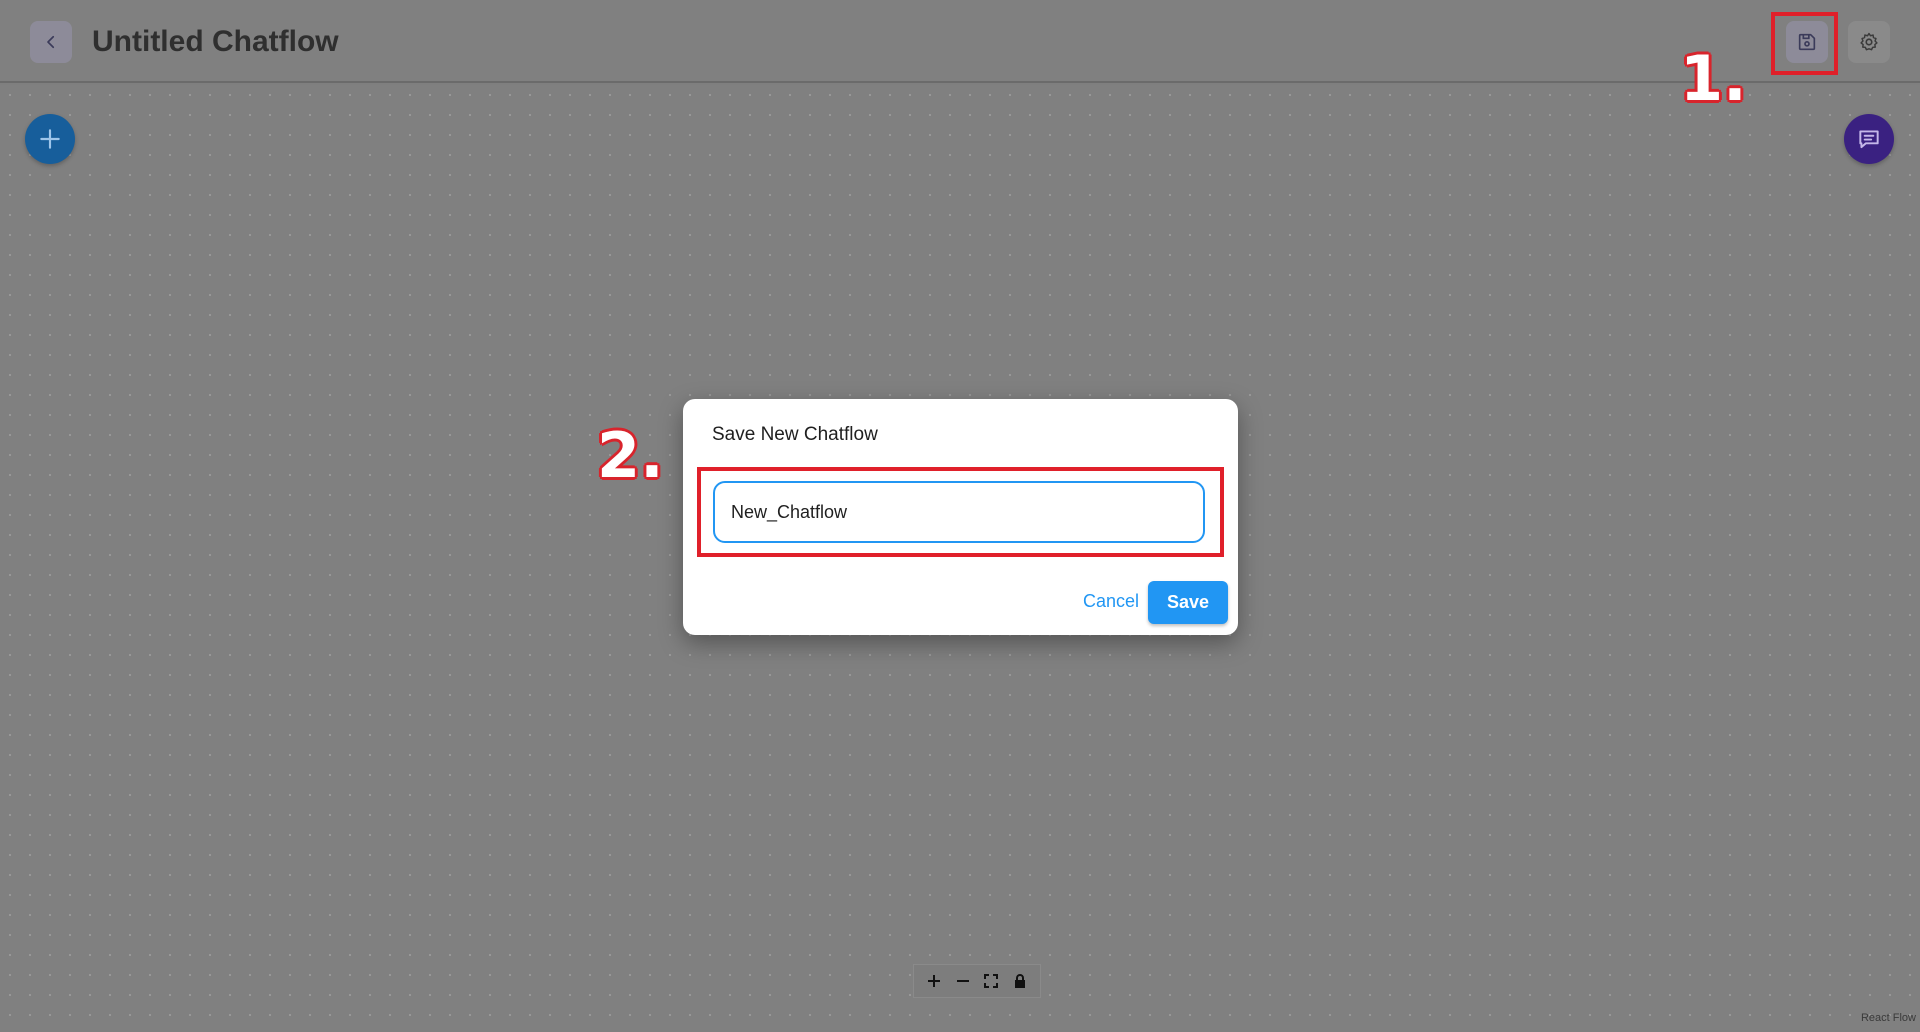 This screenshot has width=1920, height=1032. I want to click on gear-icon, so click(1869, 41).